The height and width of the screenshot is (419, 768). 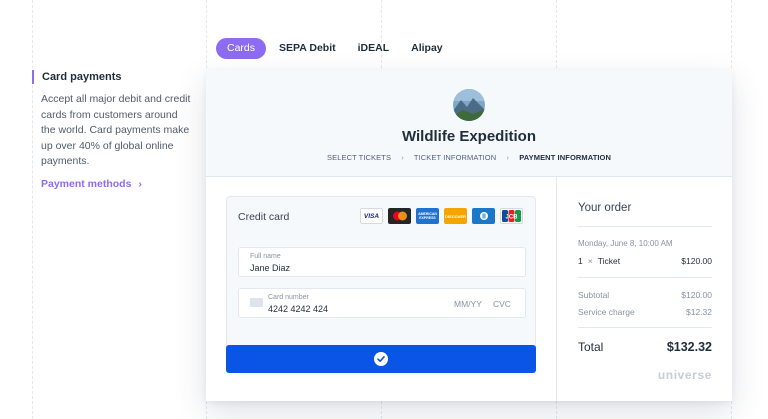 I want to click on order-item-row: 1 × Ticket $120.00, so click(x=645, y=261).